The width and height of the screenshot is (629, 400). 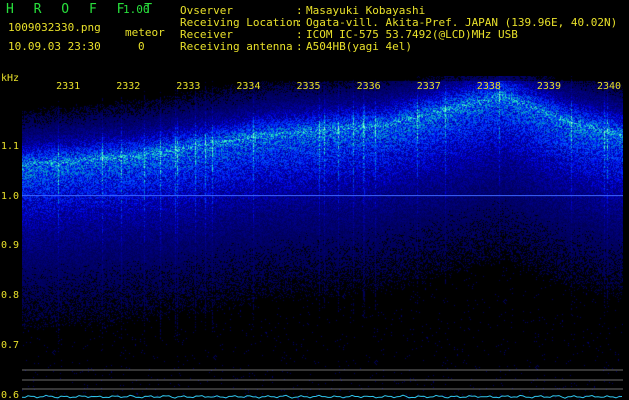 What do you see at coordinates (188, 86) in the screenshot?
I see `x-tick-label: 2333` at bounding box center [188, 86].